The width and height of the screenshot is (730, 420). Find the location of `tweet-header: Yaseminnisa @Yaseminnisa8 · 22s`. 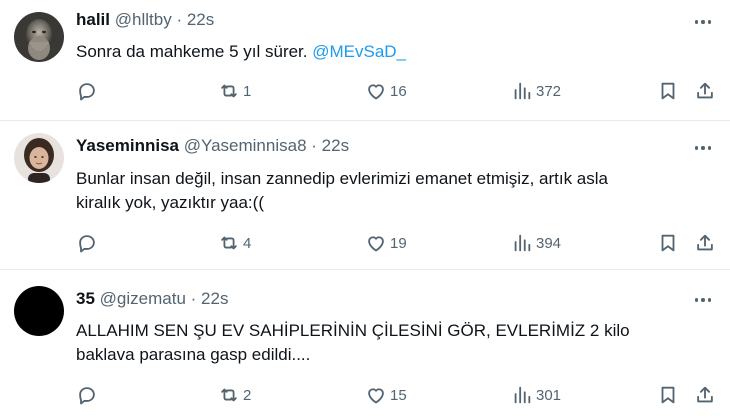

tweet-header: Yaseminnisa @Yaseminnisa8 · 22s is located at coordinates (212, 146).